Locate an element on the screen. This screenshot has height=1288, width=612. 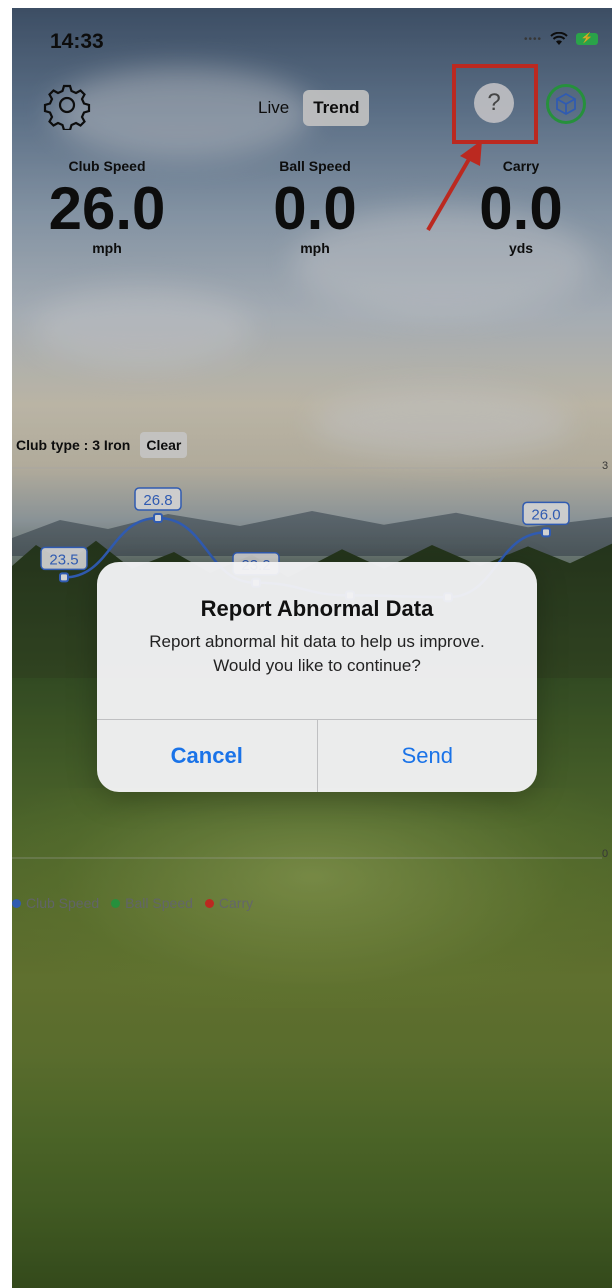
cancel-button: Cancel is located at coordinates (207, 756).